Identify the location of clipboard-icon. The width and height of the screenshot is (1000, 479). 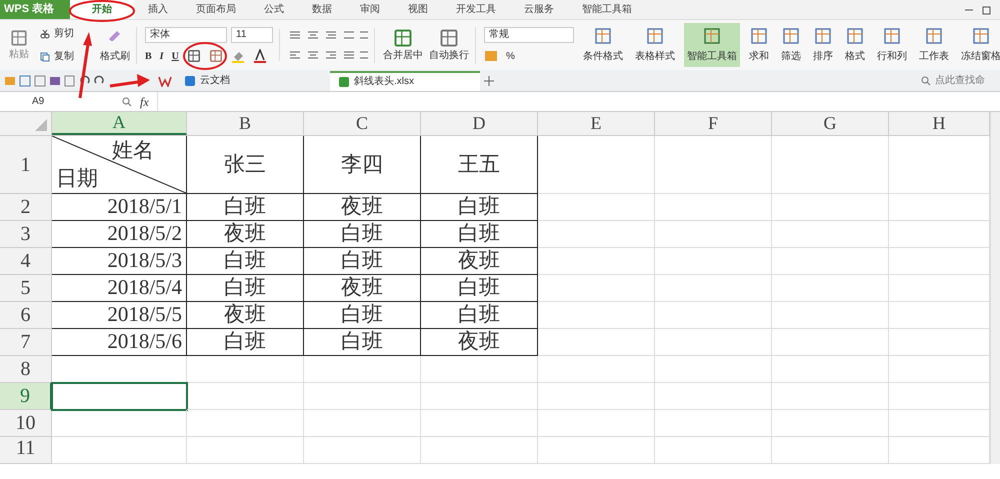
(19, 37).